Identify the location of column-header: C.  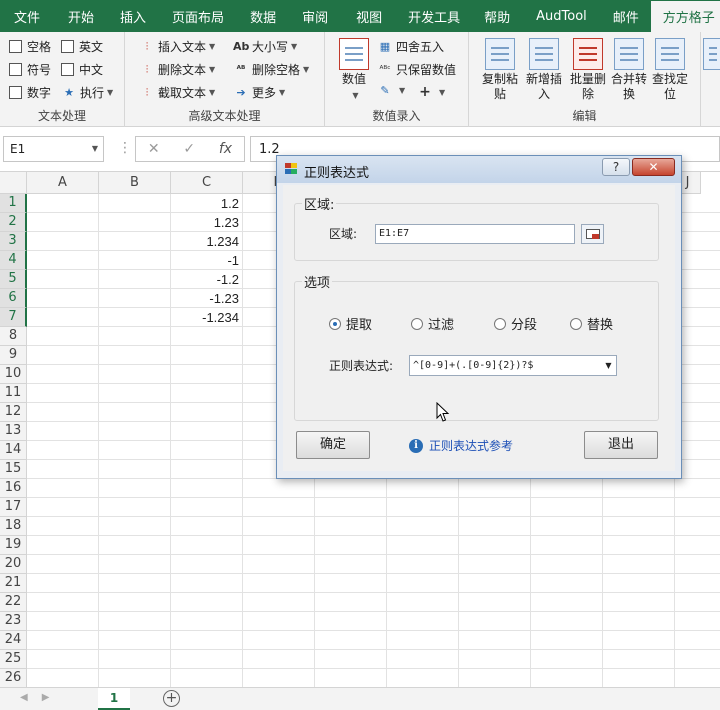
(207, 183).